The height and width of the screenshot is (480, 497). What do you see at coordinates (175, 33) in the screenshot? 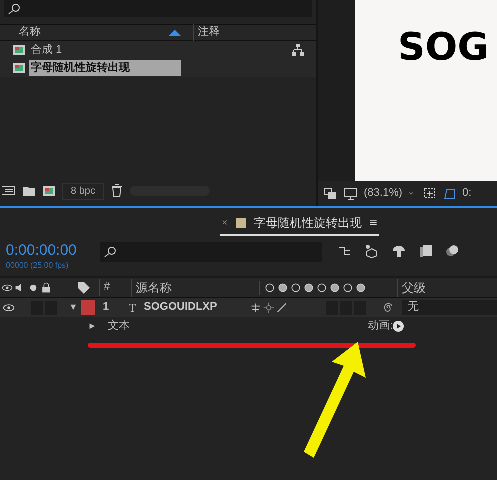
I see `sort-ascending-icon` at bounding box center [175, 33].